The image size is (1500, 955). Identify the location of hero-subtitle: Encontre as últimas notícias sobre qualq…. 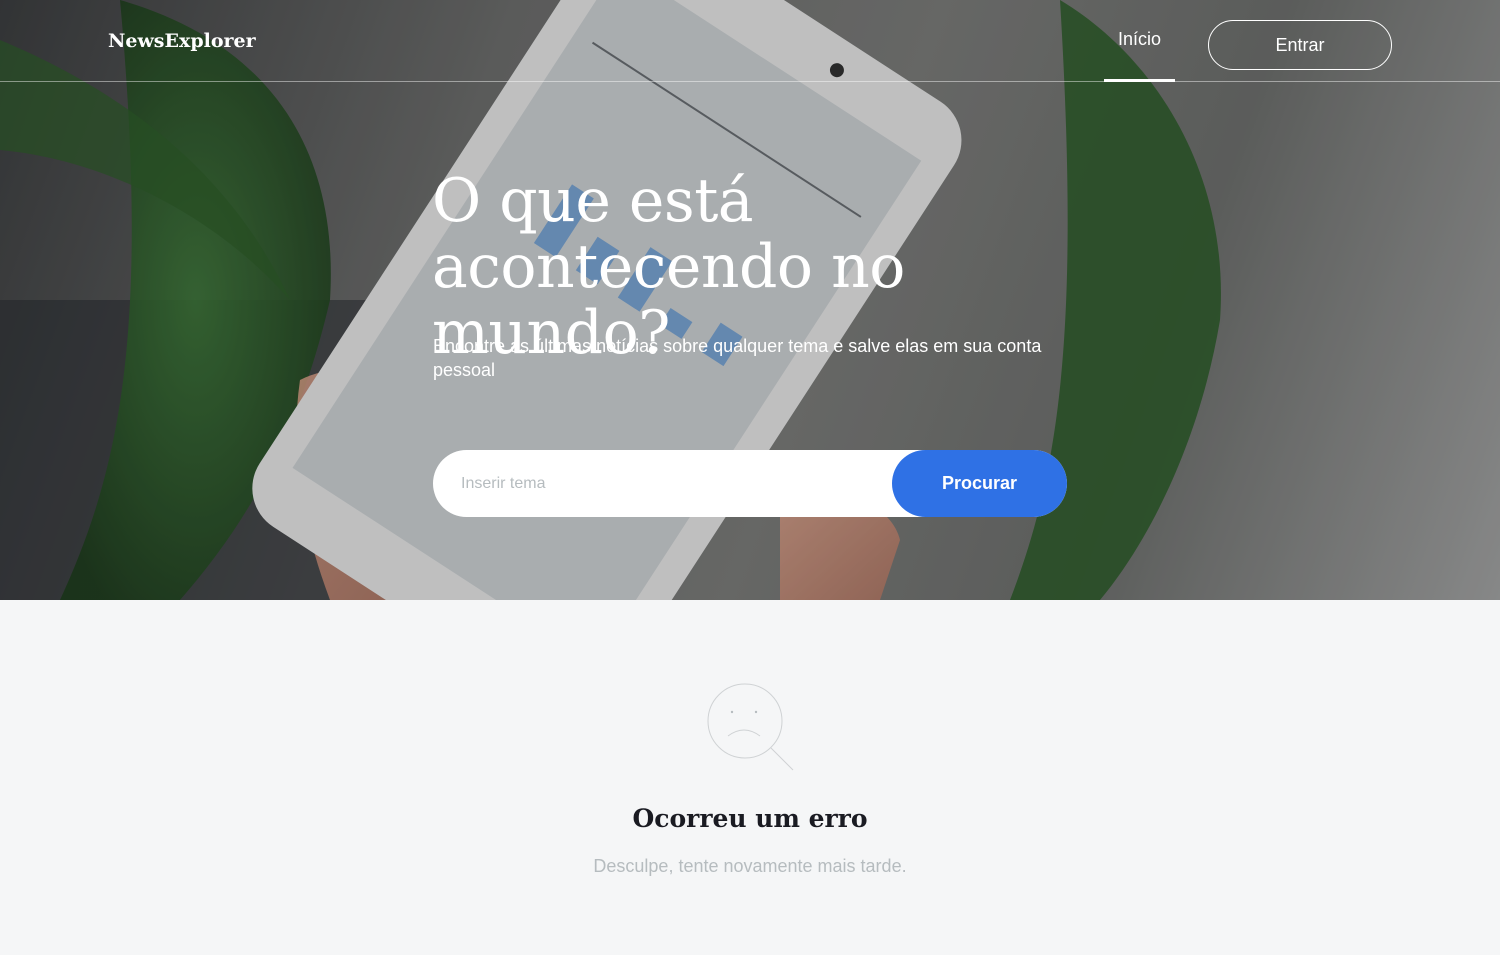
(737, 358).